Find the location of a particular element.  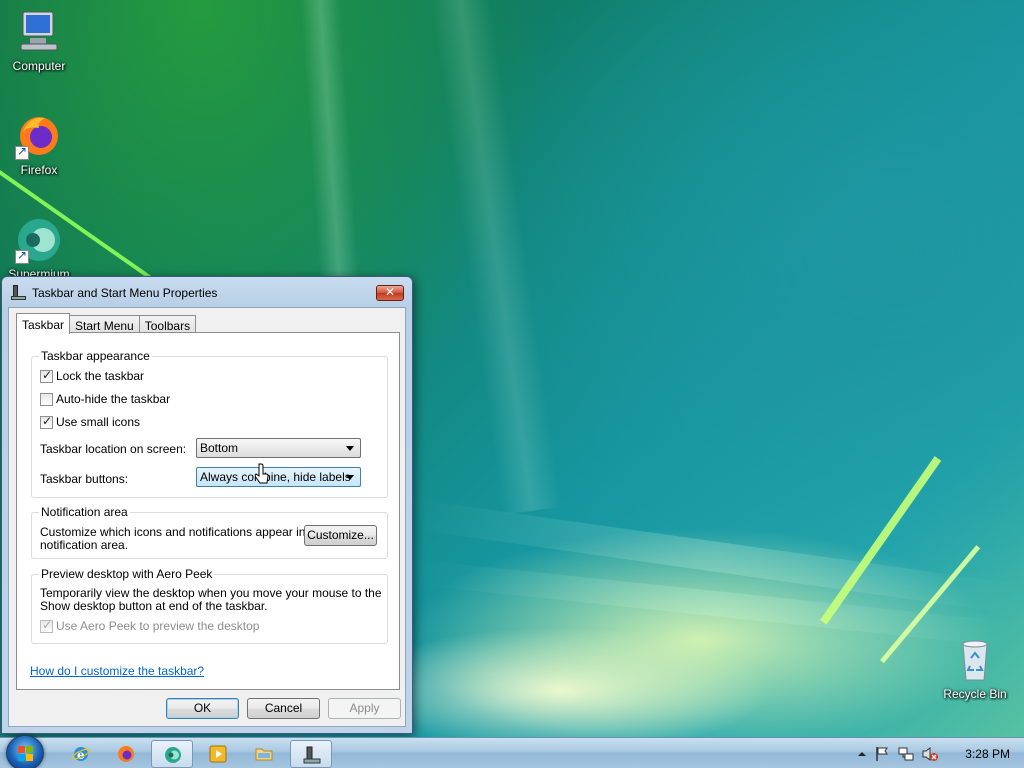

checkbox-label: Lock the taskbar is located at coordinates (100, 376).